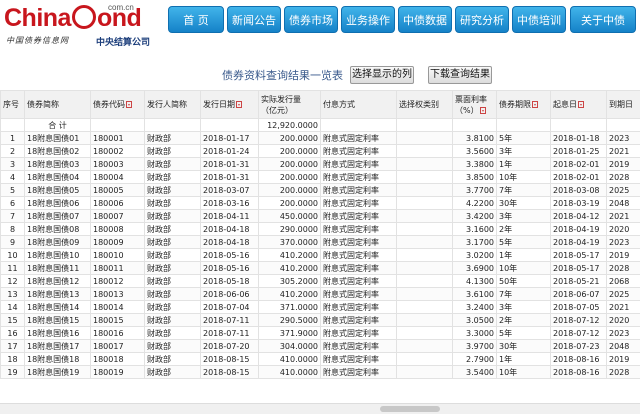 The height and width of the screenshot is (414, 640). Describe the element at coordinates (230, 294) in the screenshot. I see `table-cell: 2018-06-06` at that location.